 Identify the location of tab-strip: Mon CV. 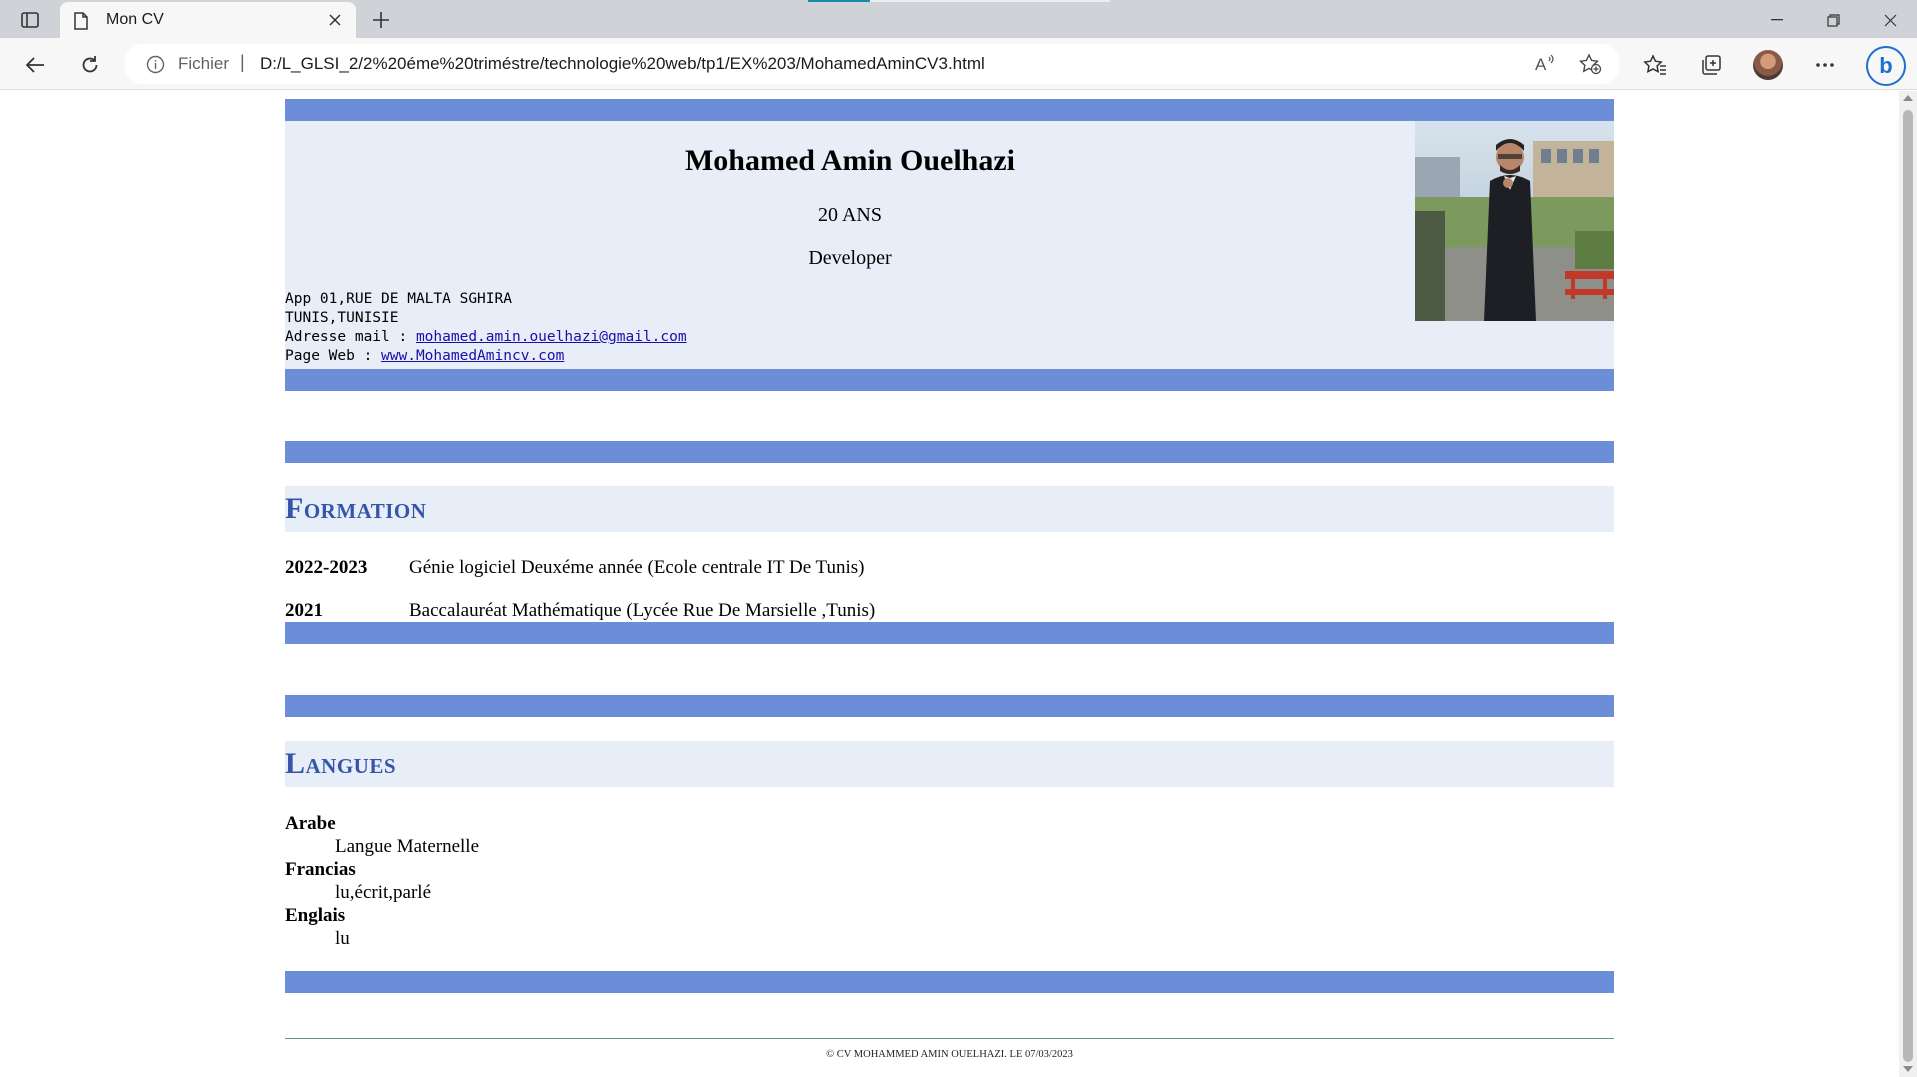
(958, 19).